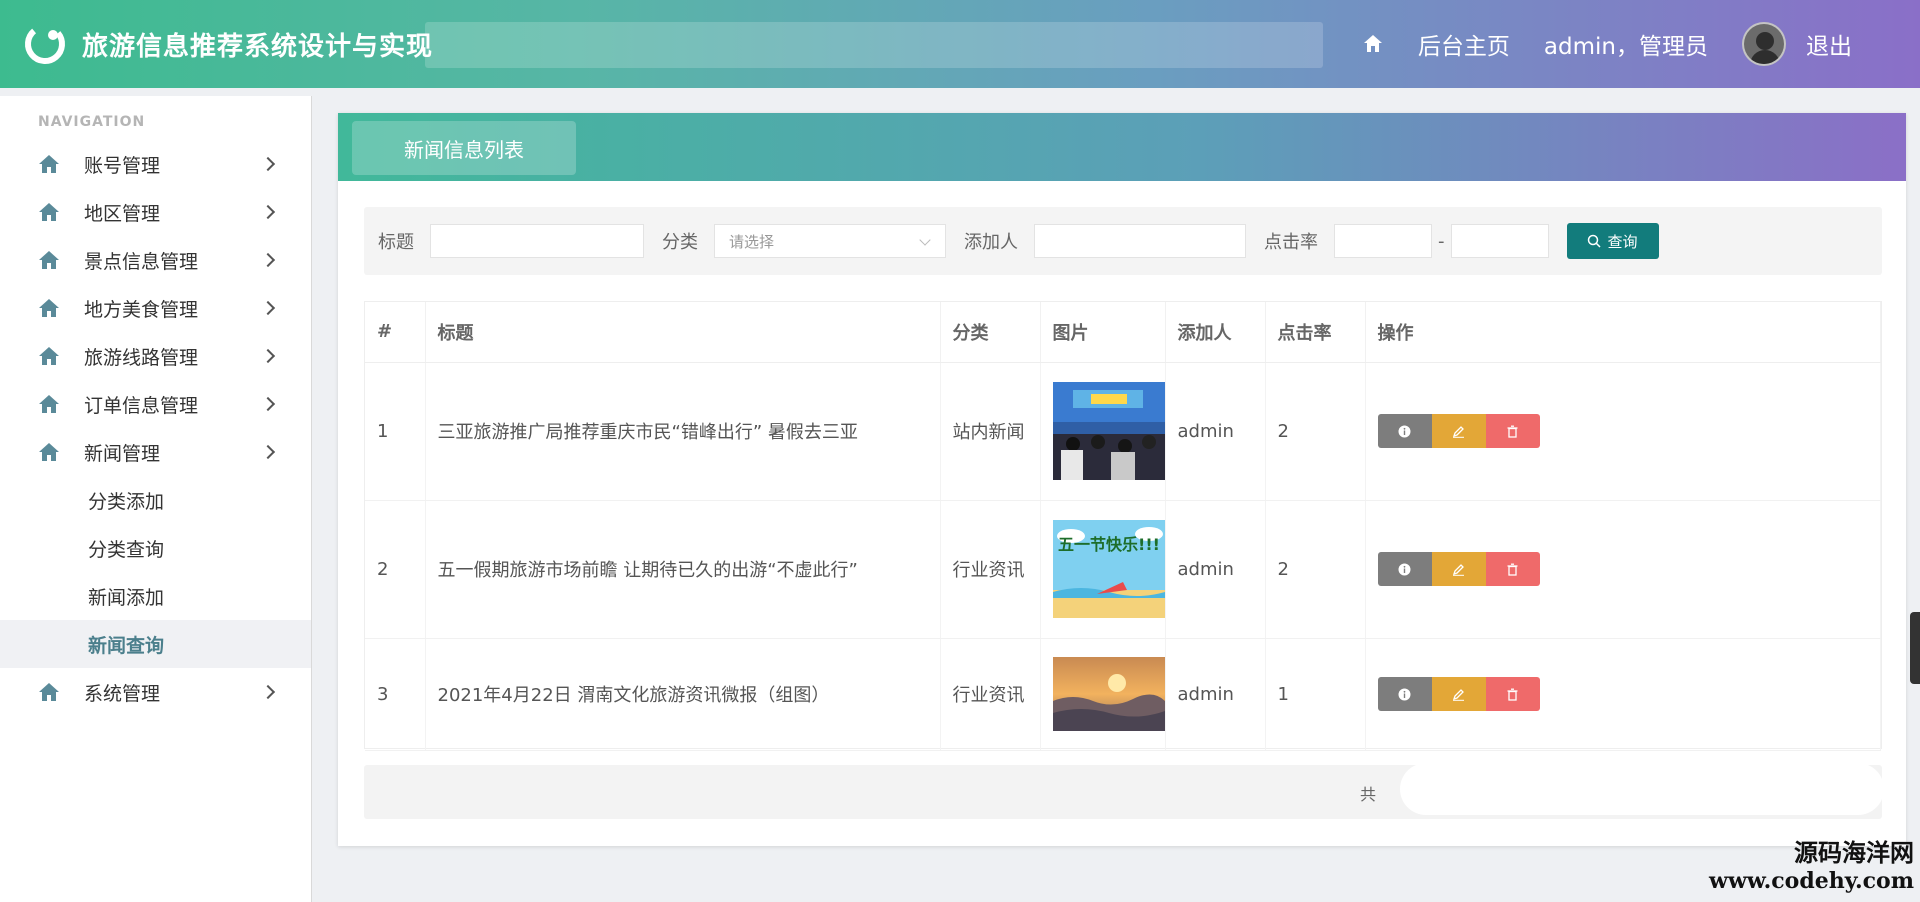  What do you see at coordinates (395, 694) in the screenshot?
I see `cell-index: 3` at bounding box center [395, 694].